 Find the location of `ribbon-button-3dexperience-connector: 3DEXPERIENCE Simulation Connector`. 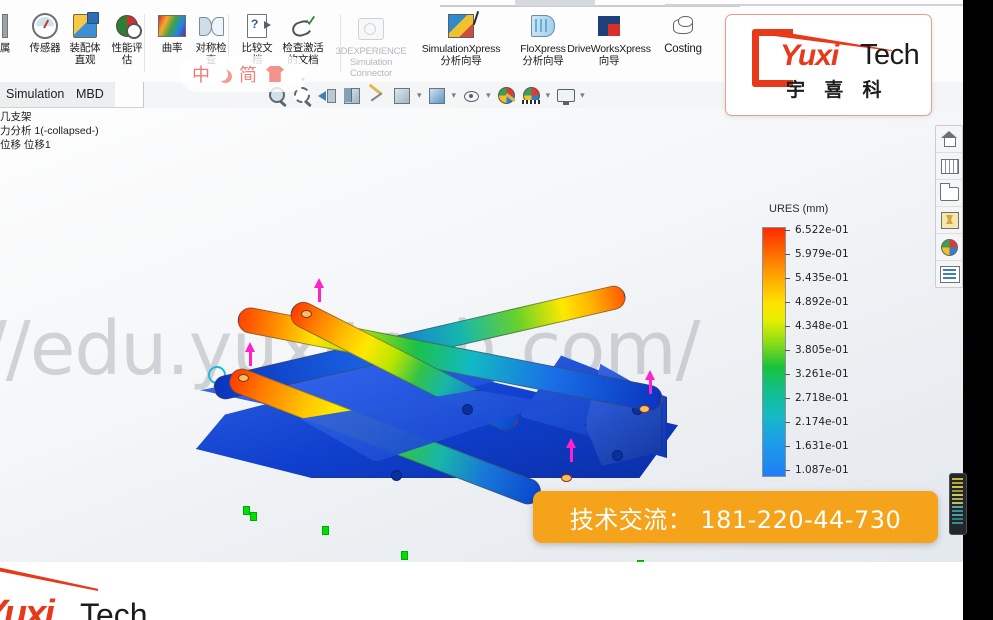

ribbon-button-3dexperience-connector: 3DEXPERIENCE Simulation Connector is located at coordinates (371, 48).